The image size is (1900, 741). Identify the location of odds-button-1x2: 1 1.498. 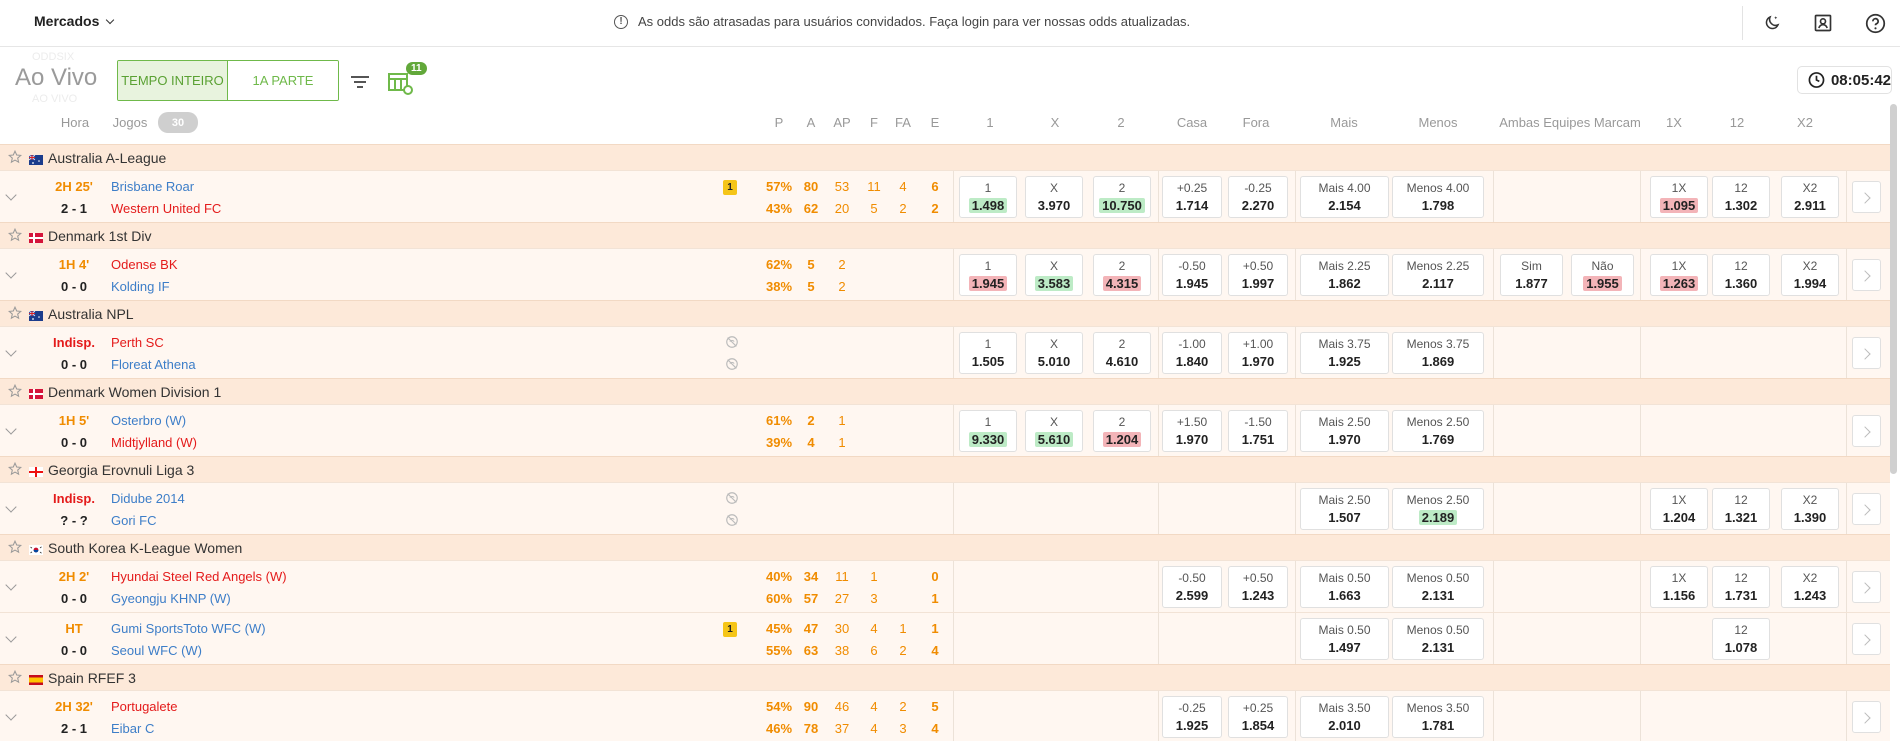
(988, 197).